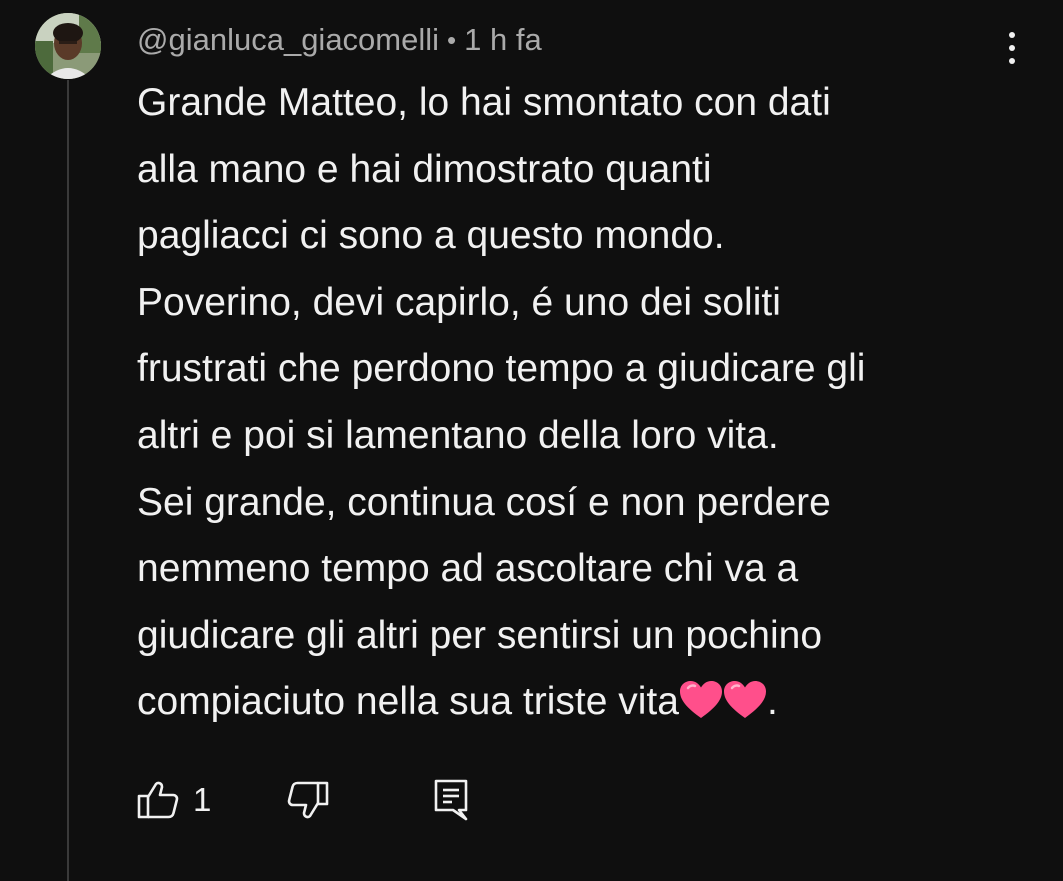 The image size is (1063, 881). What do you see at coordinates (1012, 35) in the screenshot?
I see `more-vert-icon` at bounding box center [1012, 35].